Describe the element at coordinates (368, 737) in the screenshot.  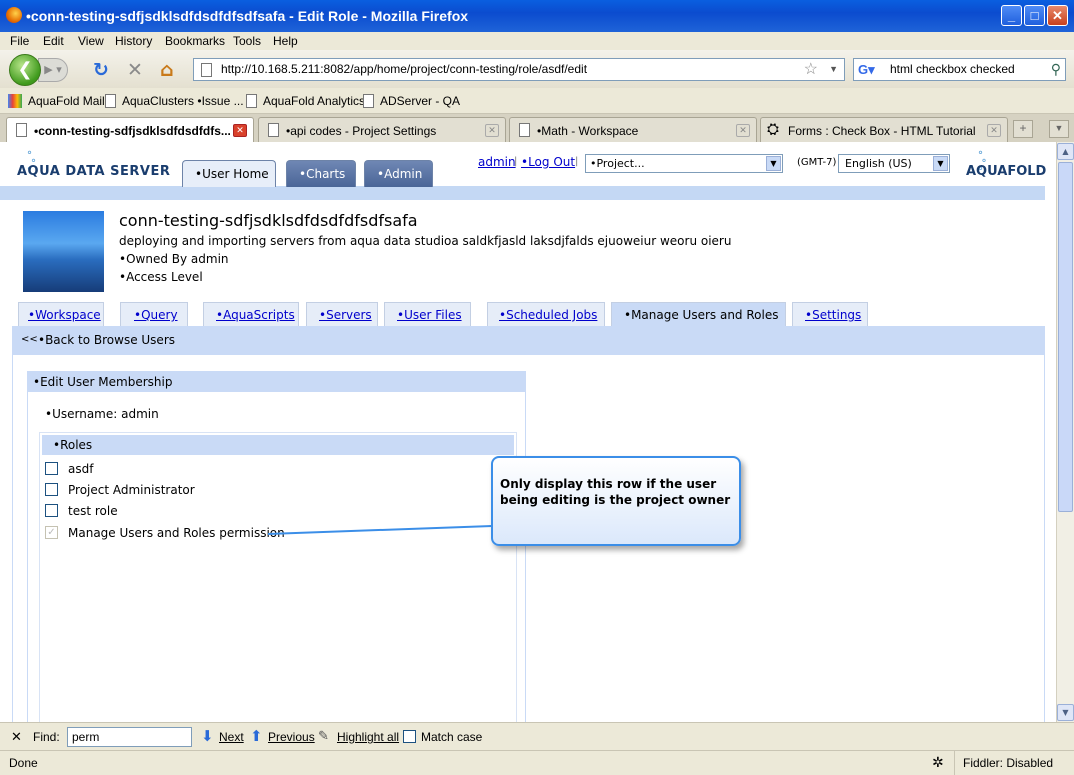
I see `highlight-all-button: Highlight all` at that location.